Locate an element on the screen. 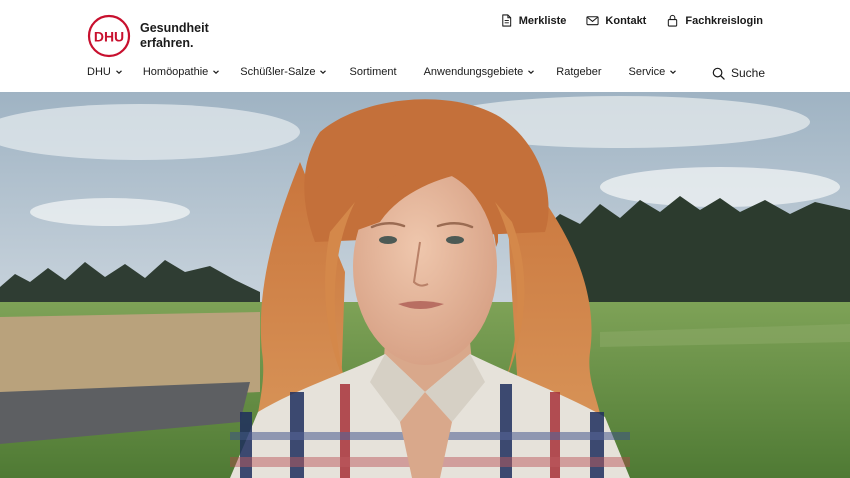 This screenshot has width=850, height=478. nav-label-schuessler-salze: Schüßler-Salze is located at coordinates (278, 72).